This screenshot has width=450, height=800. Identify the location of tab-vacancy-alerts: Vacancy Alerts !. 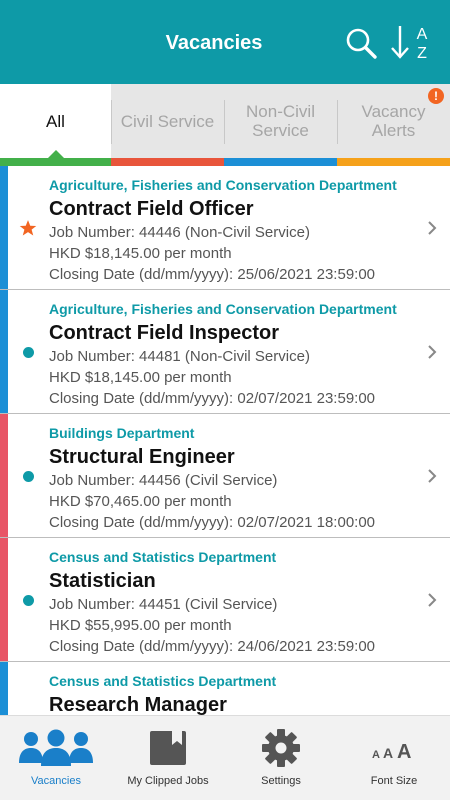
(393, 125).